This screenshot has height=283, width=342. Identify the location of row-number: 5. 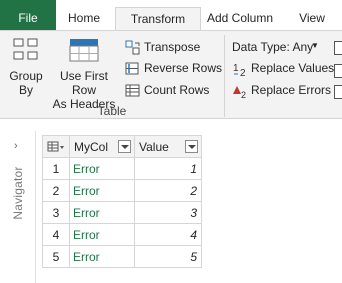
(56, 256).